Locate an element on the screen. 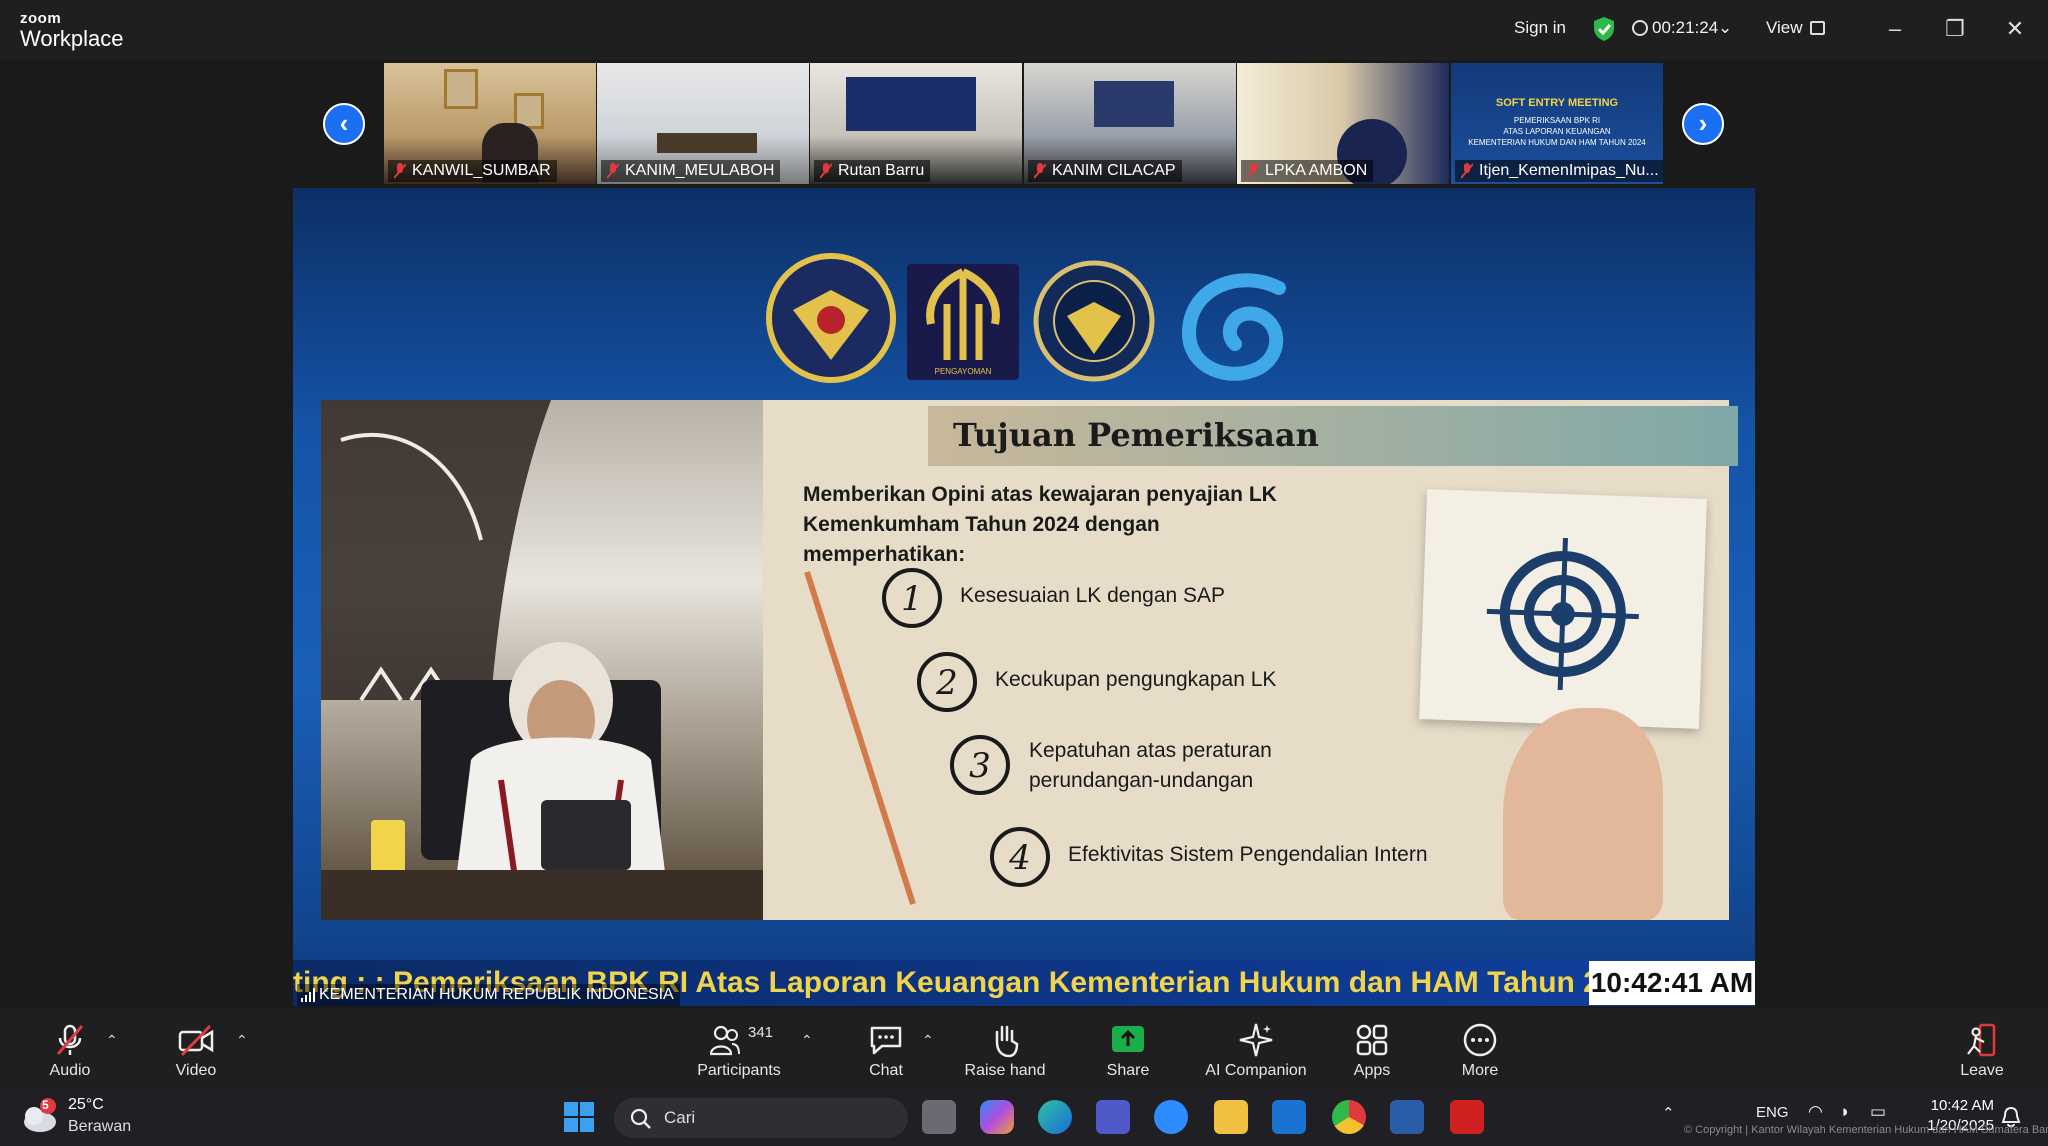 The image size is (2048, 1146). video-button: Video is located at coordinates (196, 1051).